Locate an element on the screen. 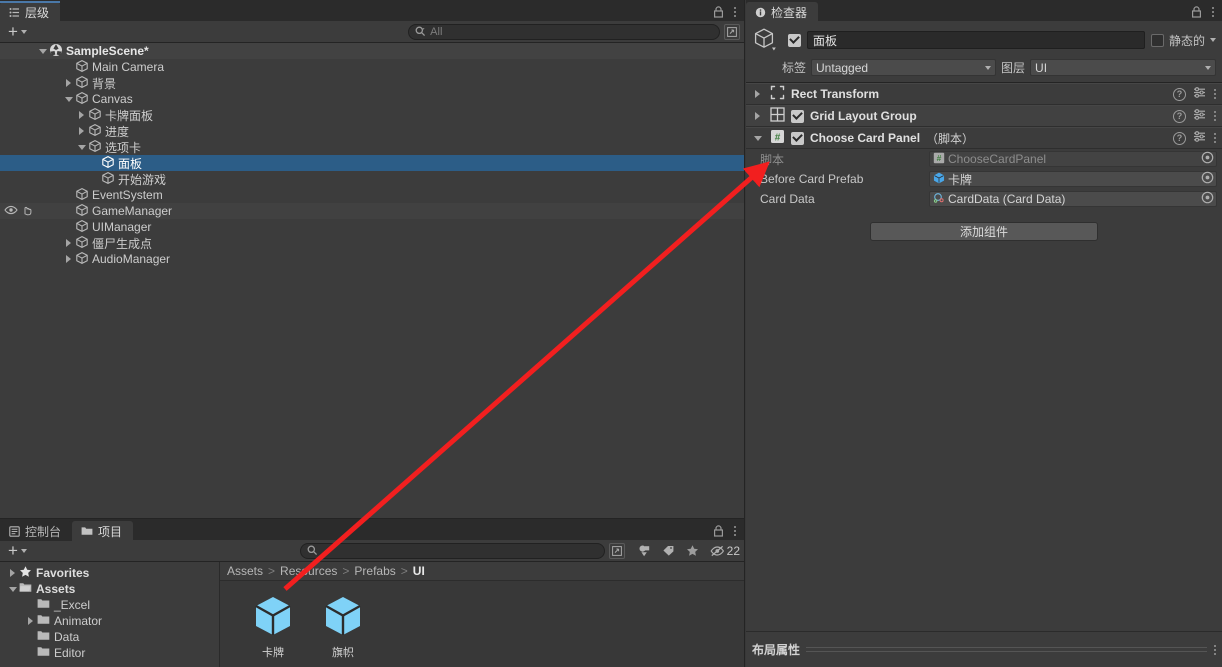  object-field-before-card-prefab: 卡牌 is located at coordinates (1073, 179).